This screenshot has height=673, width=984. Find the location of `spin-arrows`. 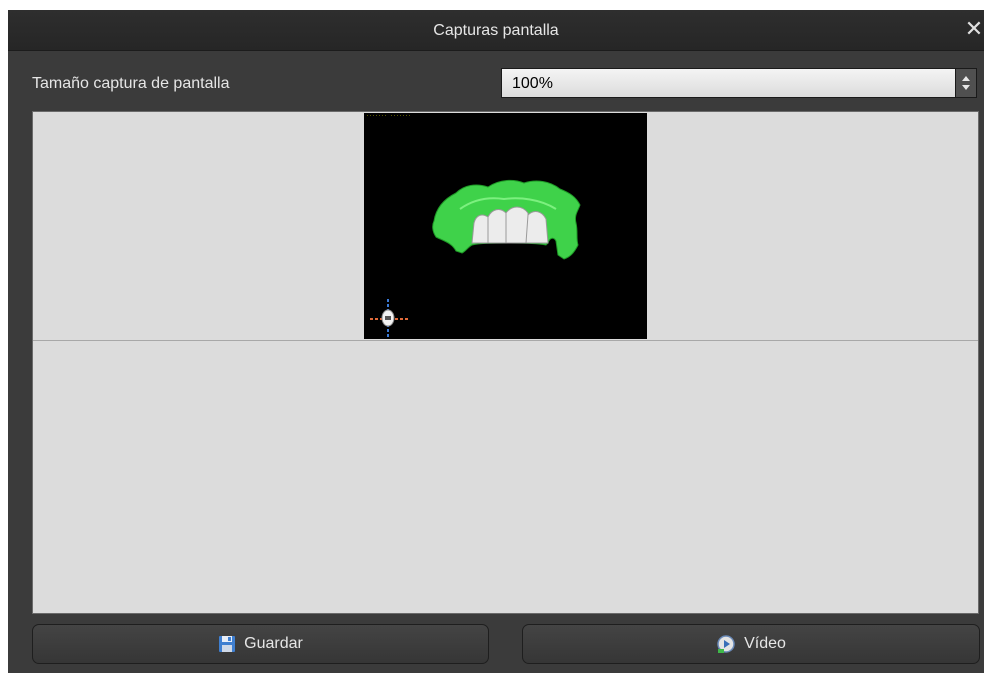

spin-arrows is located at coordinates (965, 83).